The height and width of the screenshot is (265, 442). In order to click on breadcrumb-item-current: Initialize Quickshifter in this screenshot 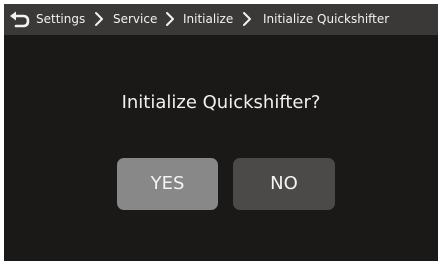, I will do `click(326, 19)`.